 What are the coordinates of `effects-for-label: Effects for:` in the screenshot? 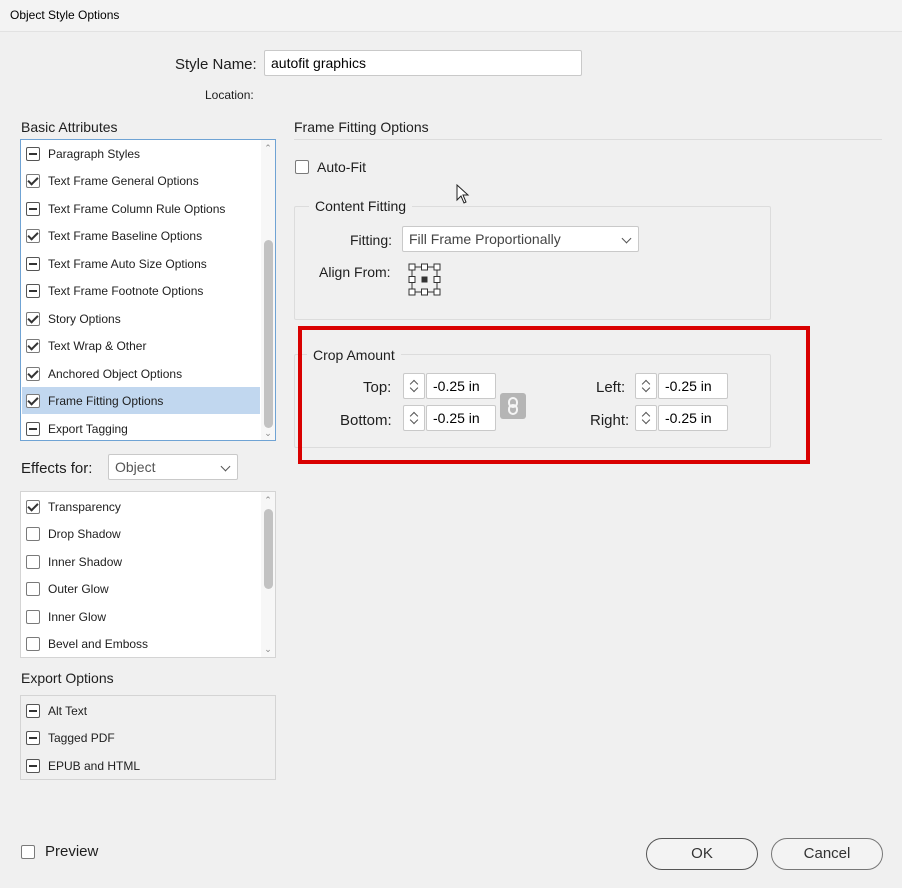 It's located at (57, 468).